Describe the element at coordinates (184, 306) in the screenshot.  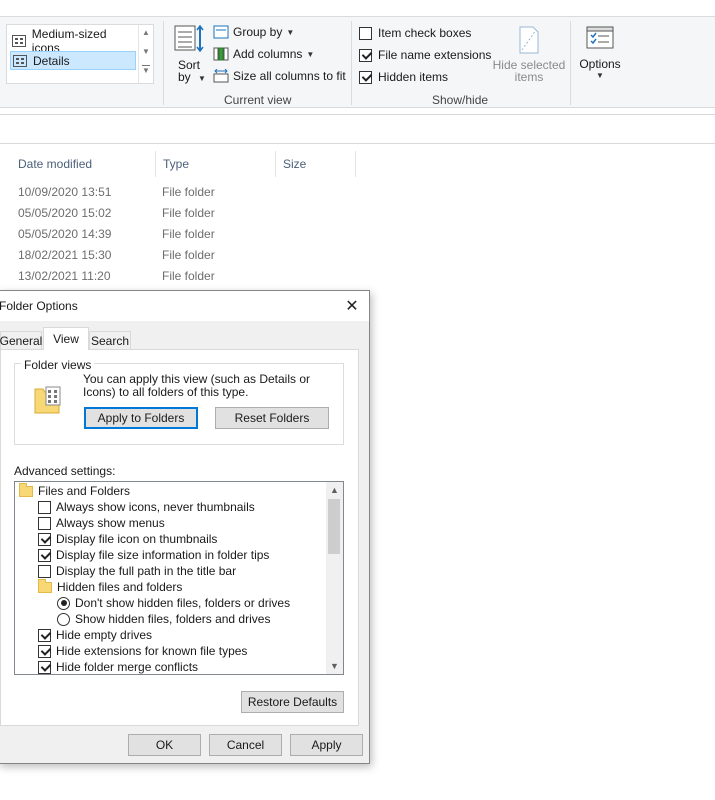
I see `dialog-title-bar: Folder Options ✕` at that location.